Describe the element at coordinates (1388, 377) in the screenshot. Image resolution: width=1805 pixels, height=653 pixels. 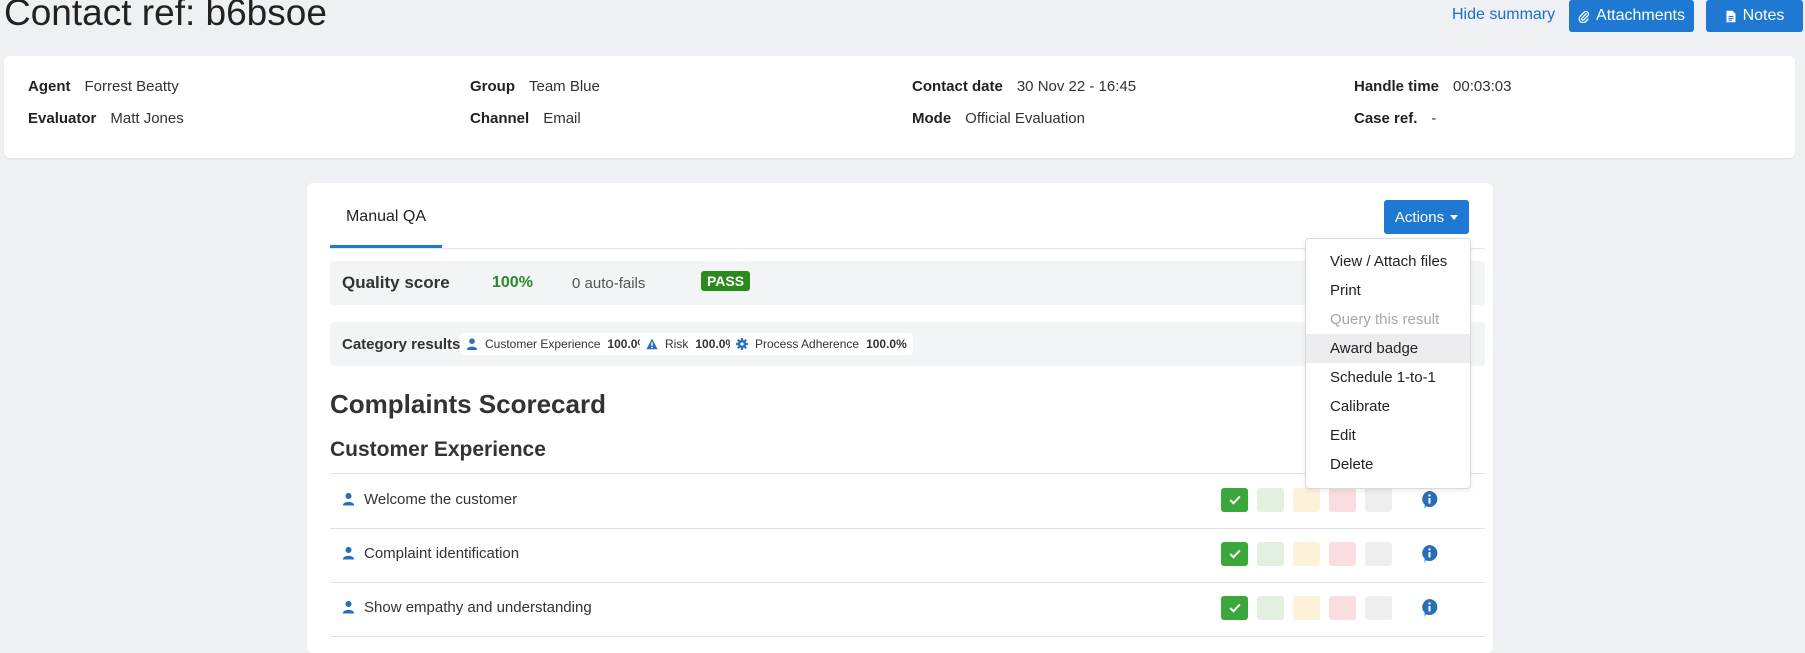
I see `menu-item-schedule-1-to-1: Schedule 1-to-1` at that location.